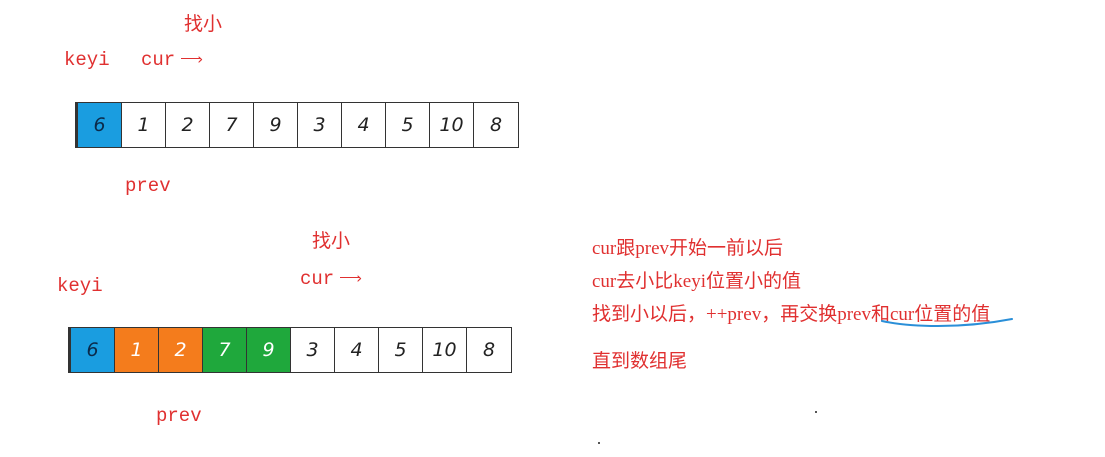 The width and height of the screenshot is (1105, 457). Describe the element at coordinates (696, 281) in the screenshot. I see `explanation-line-2: cur去小比keyi位置小的值` at that location.